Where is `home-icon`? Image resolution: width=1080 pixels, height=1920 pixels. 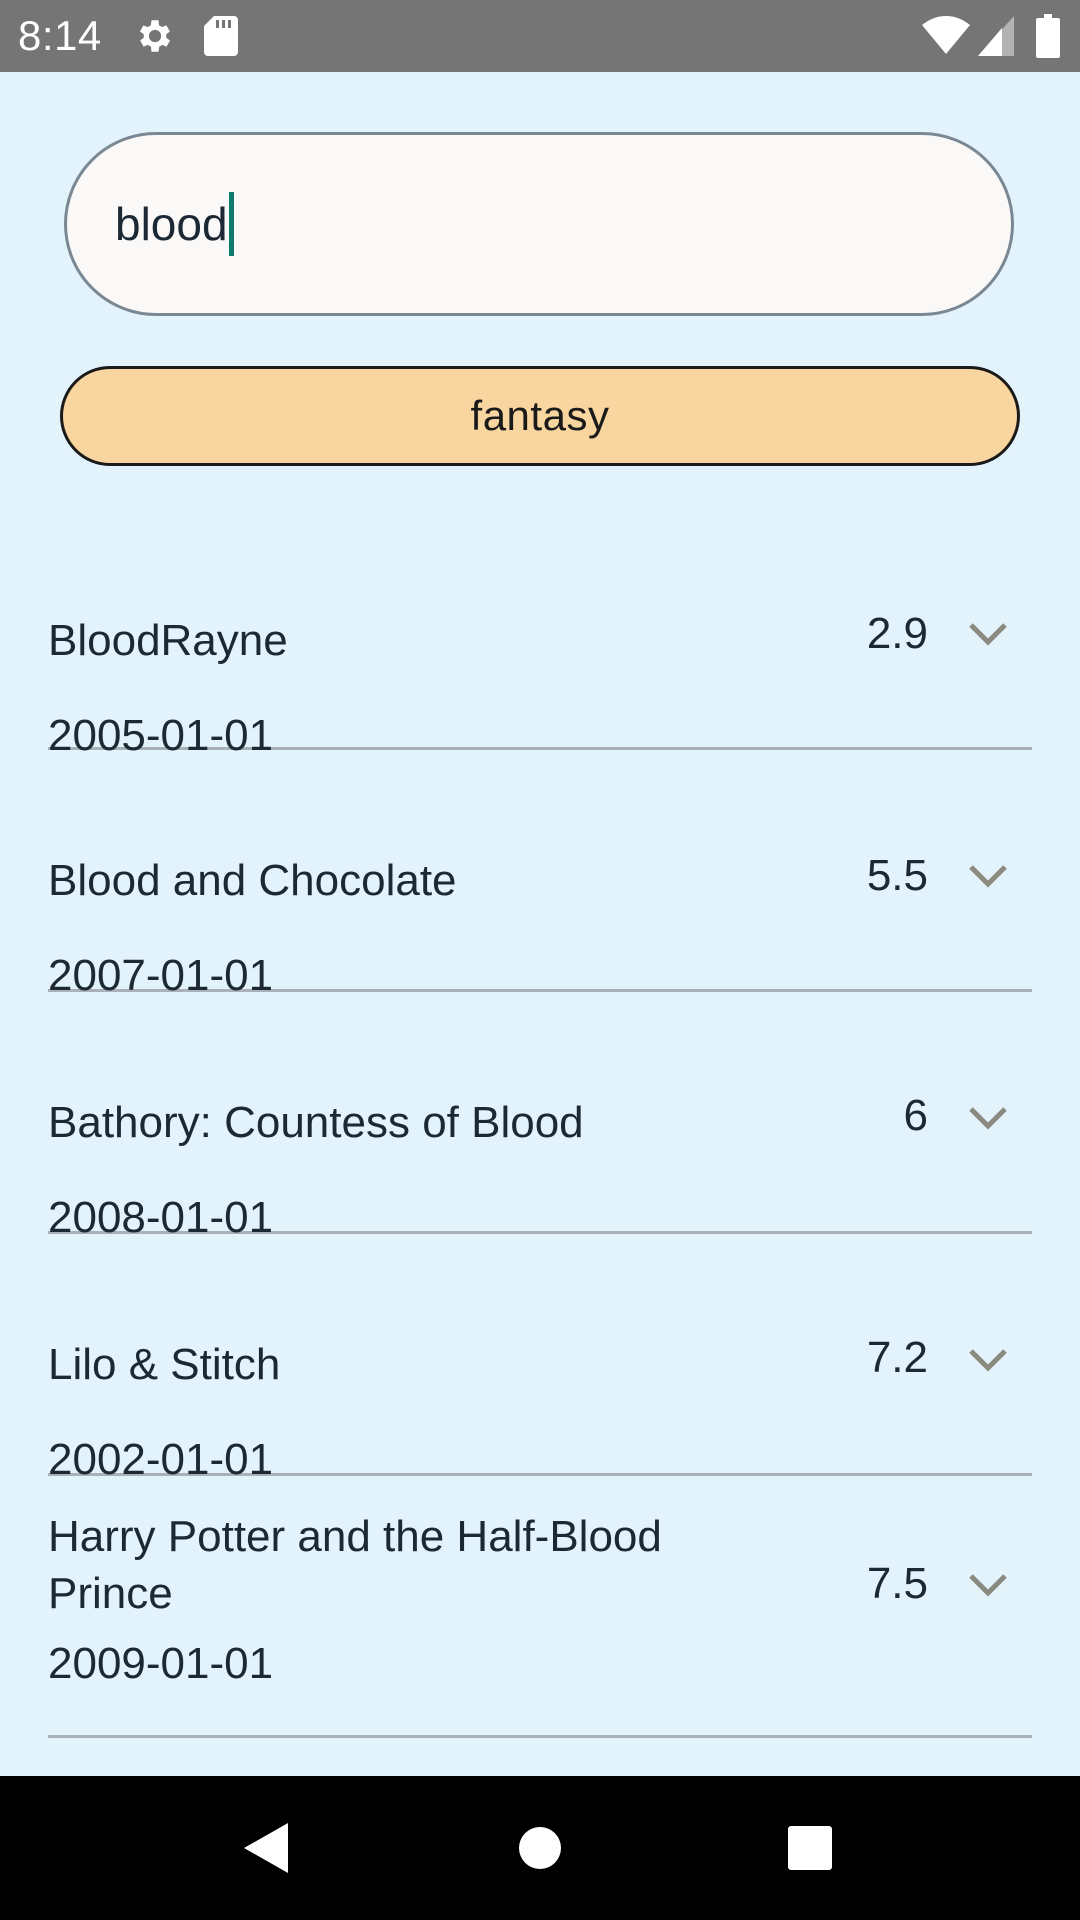 home-icon is located at coordinates (540, 1848).